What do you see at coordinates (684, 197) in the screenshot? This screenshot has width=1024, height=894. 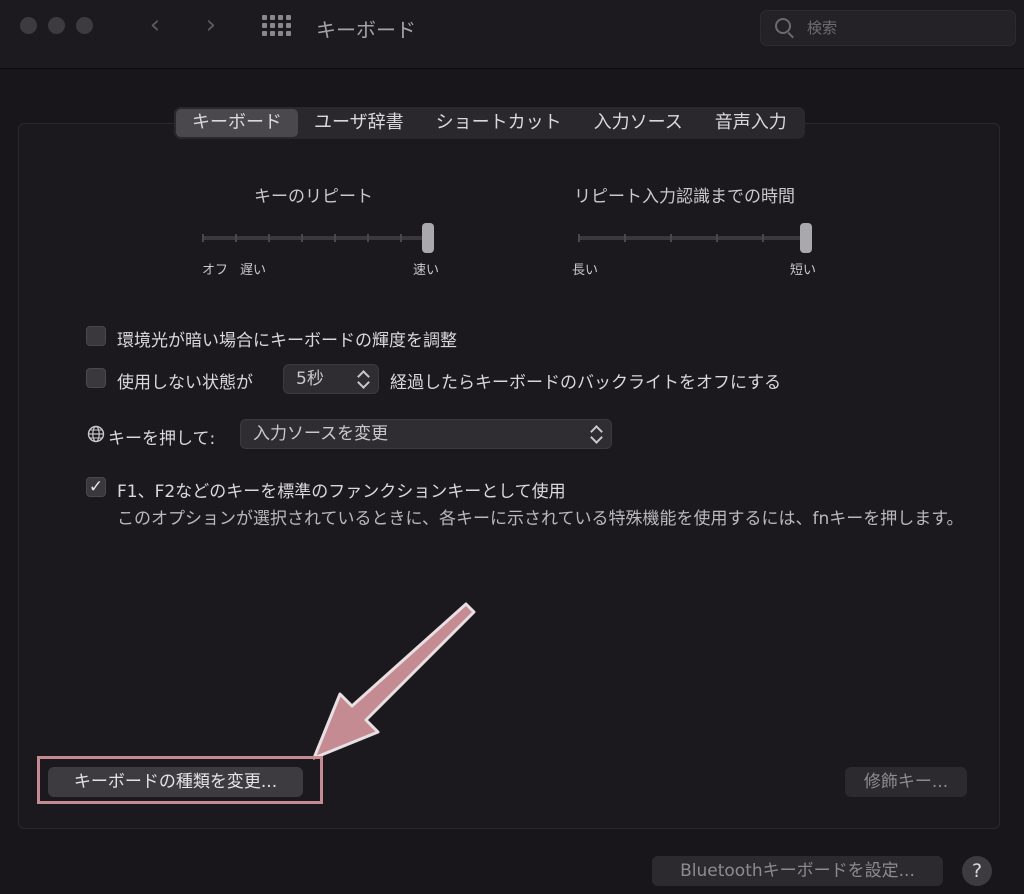 I see `repeat-delay-title: リピート入力認識までの時間` at bounding box center [684, 197].